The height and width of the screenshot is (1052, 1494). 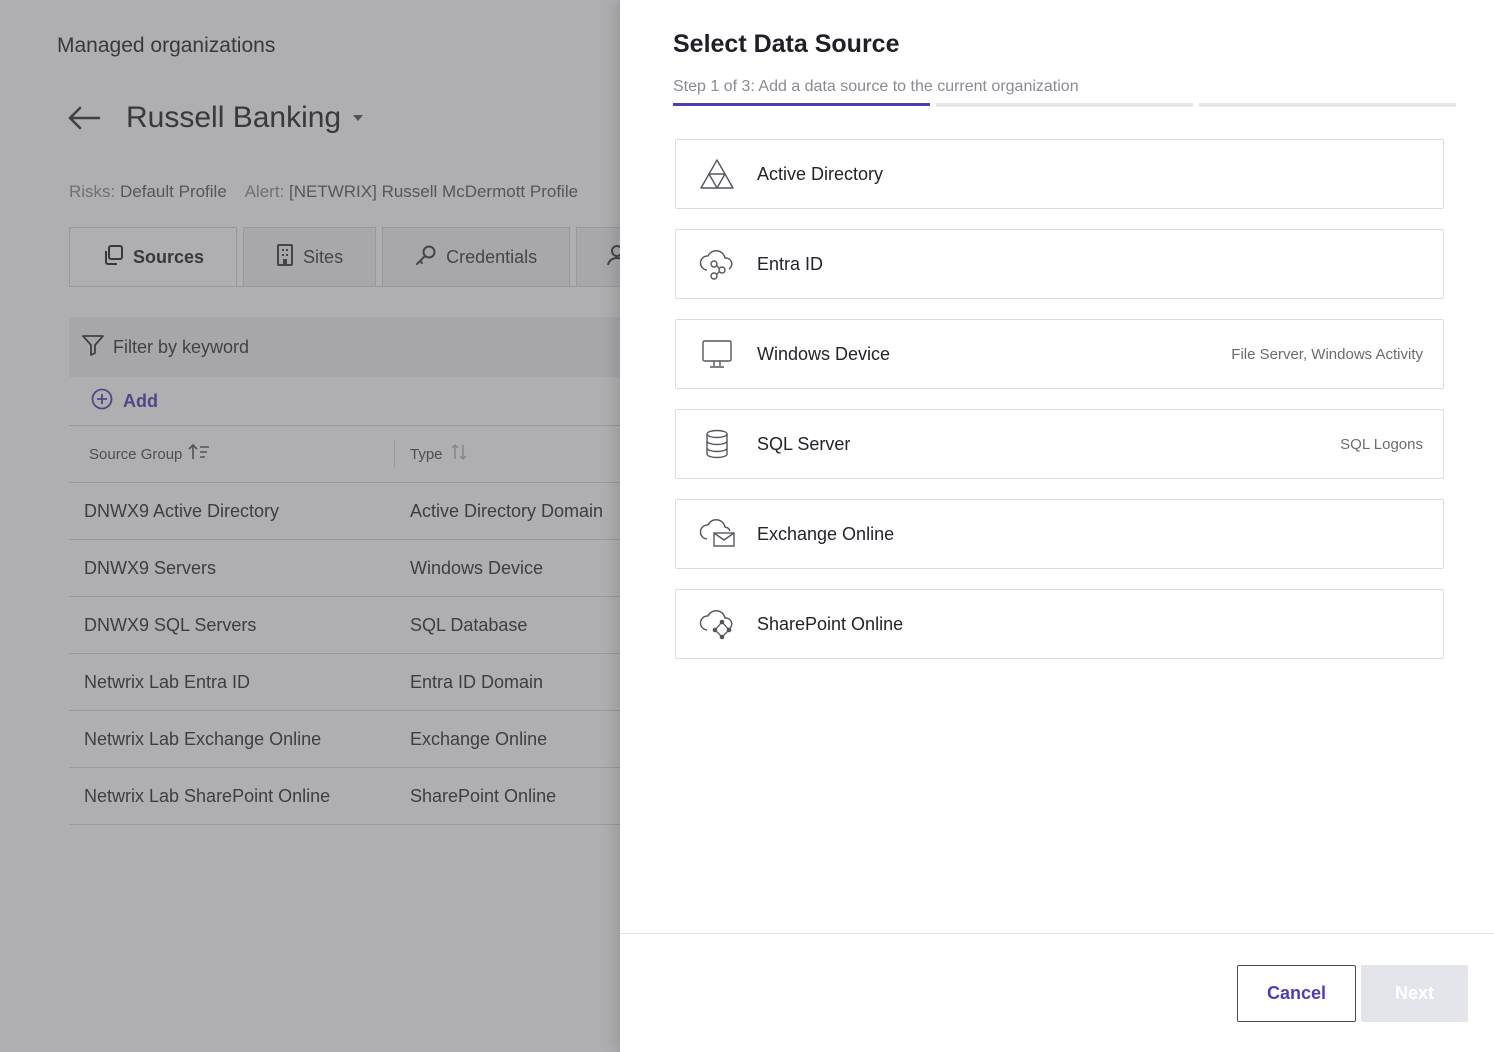 What do you see at coordinates (1057, 933) in the screenshot?
I see `drawer-footer-divider` at bounding box center [1057, 933].